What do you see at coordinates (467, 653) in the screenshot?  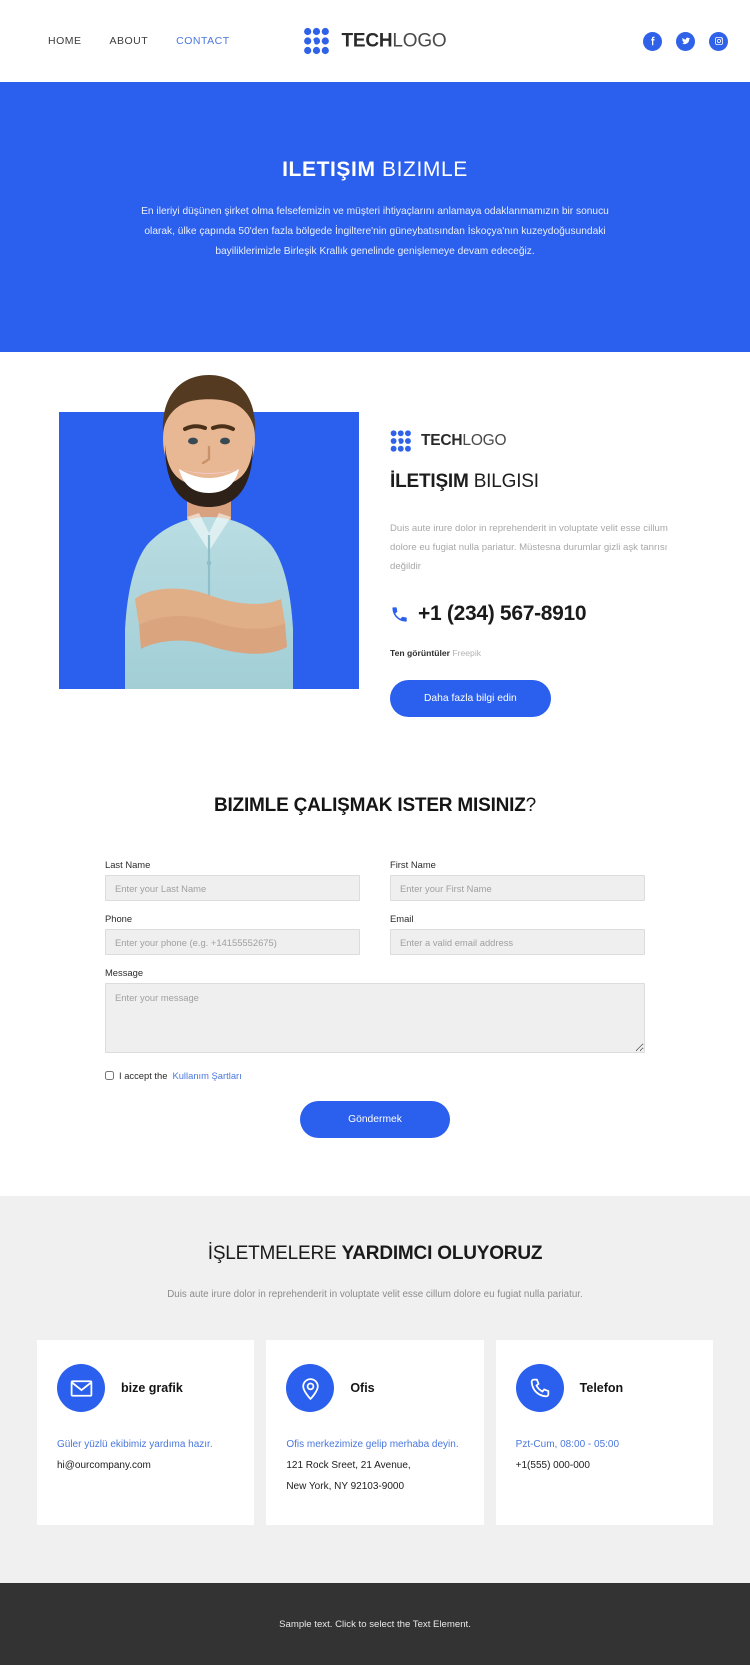 I see `photo-credit-source: Freepik` at bounding box center [467, 653].